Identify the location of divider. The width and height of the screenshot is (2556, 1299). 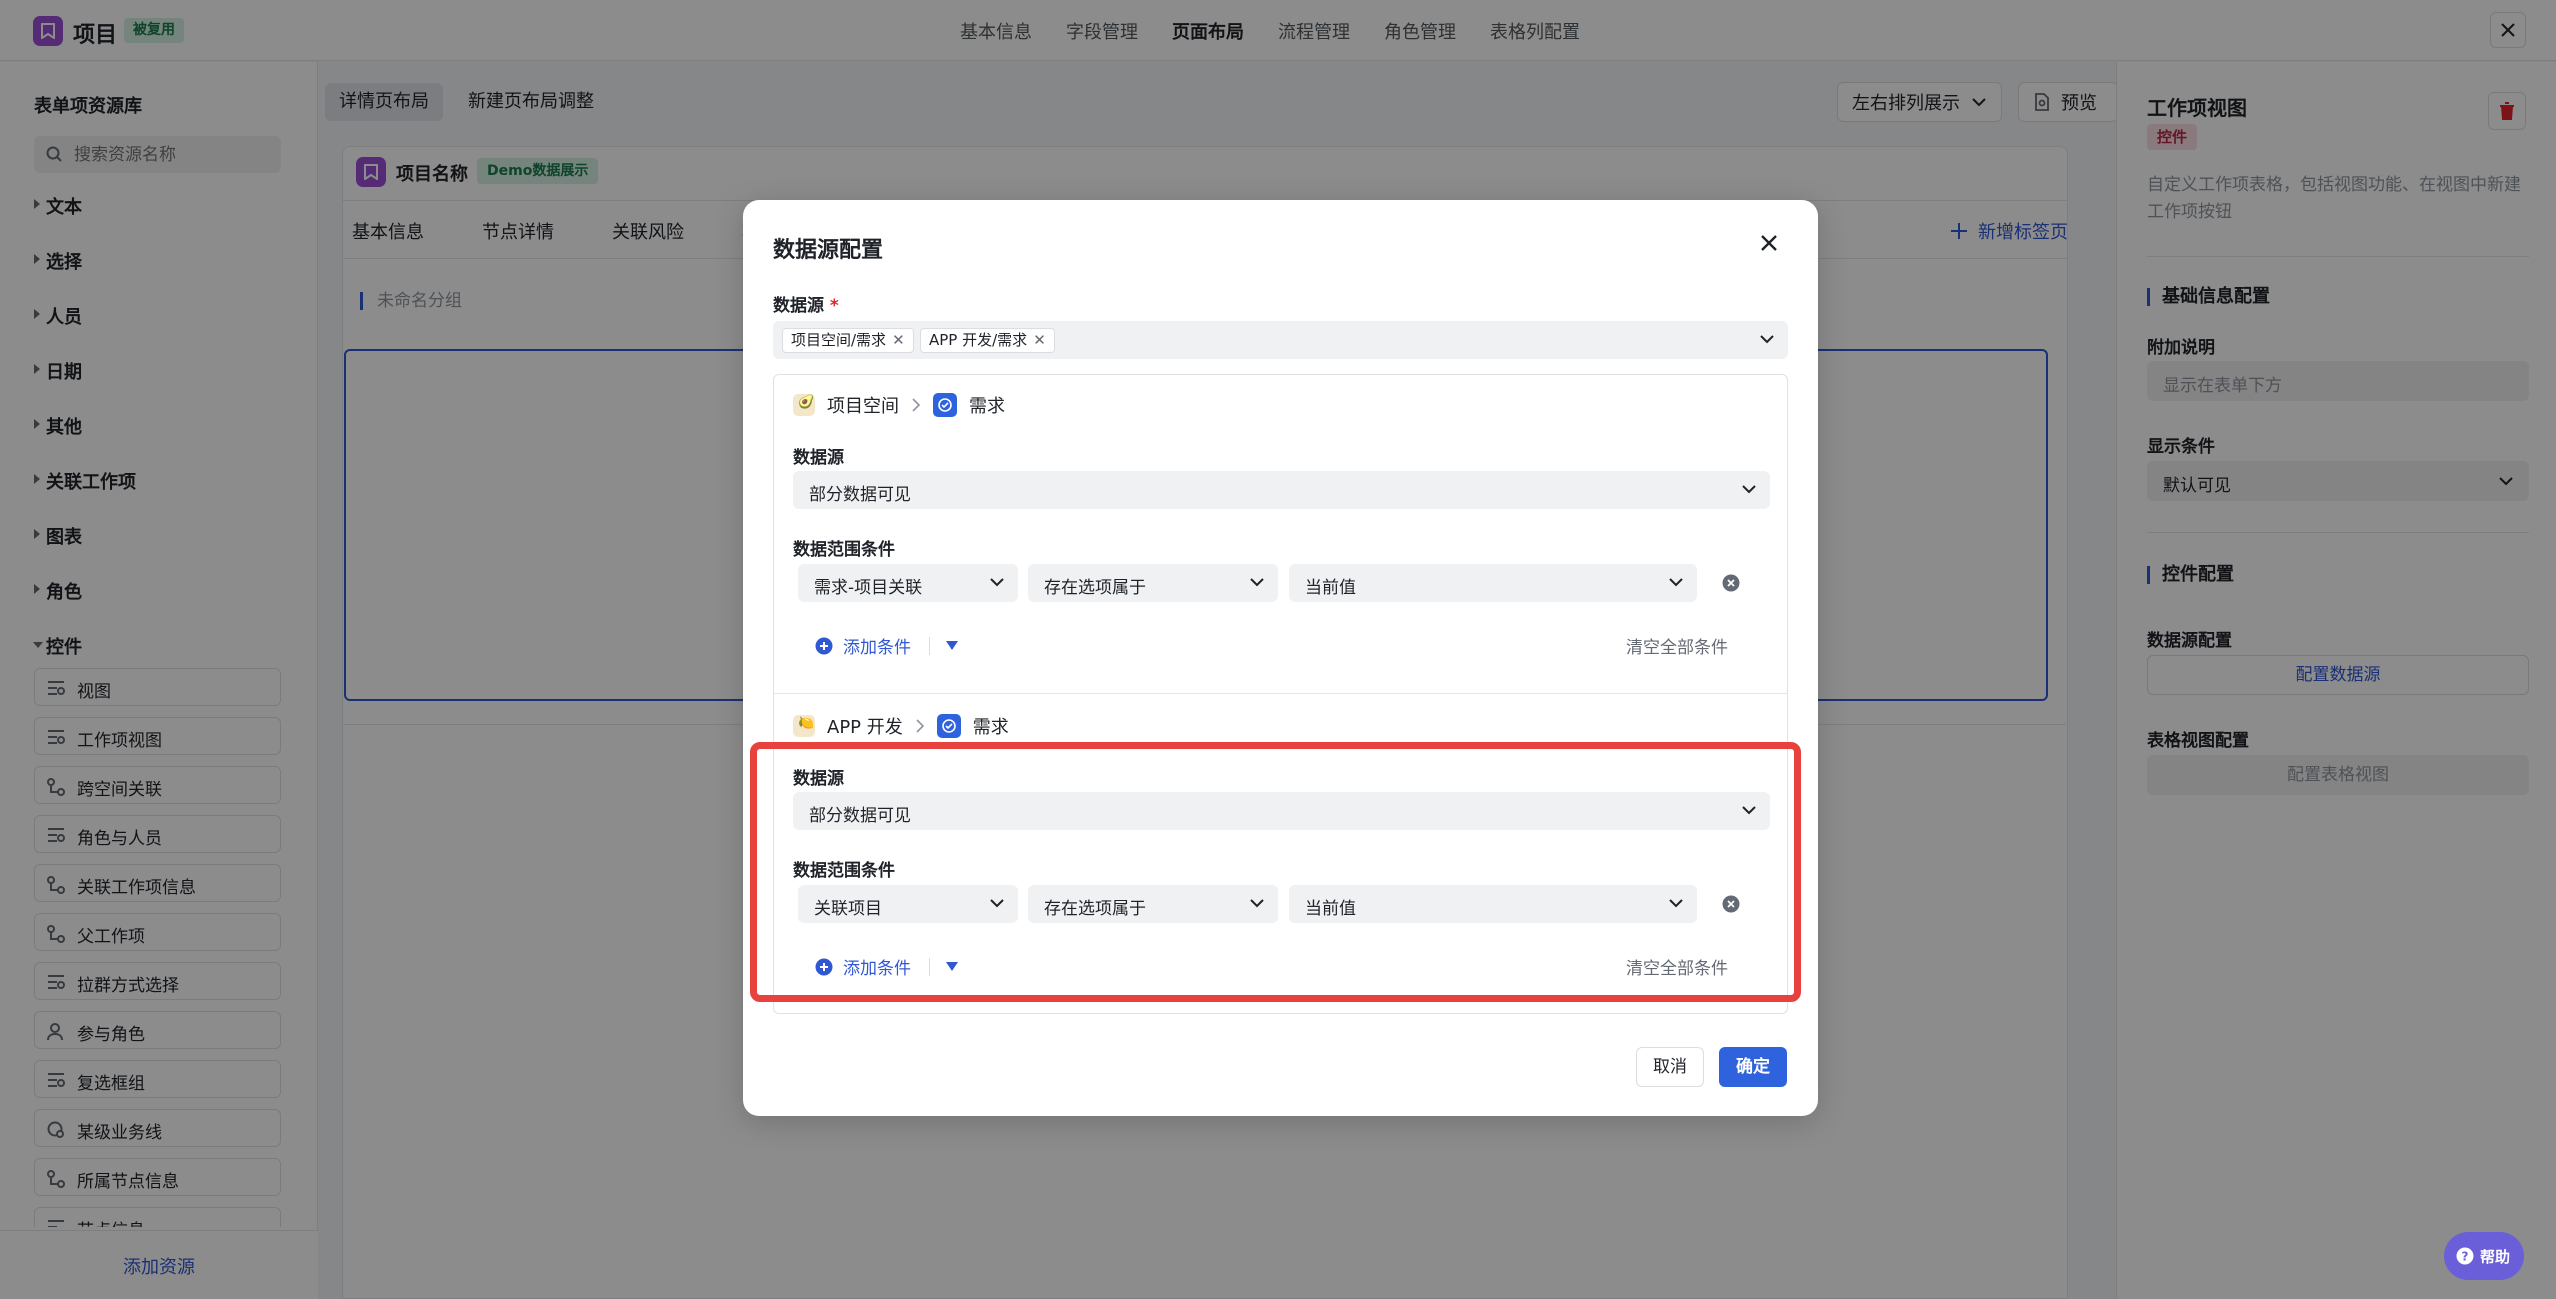
(1280, 693).